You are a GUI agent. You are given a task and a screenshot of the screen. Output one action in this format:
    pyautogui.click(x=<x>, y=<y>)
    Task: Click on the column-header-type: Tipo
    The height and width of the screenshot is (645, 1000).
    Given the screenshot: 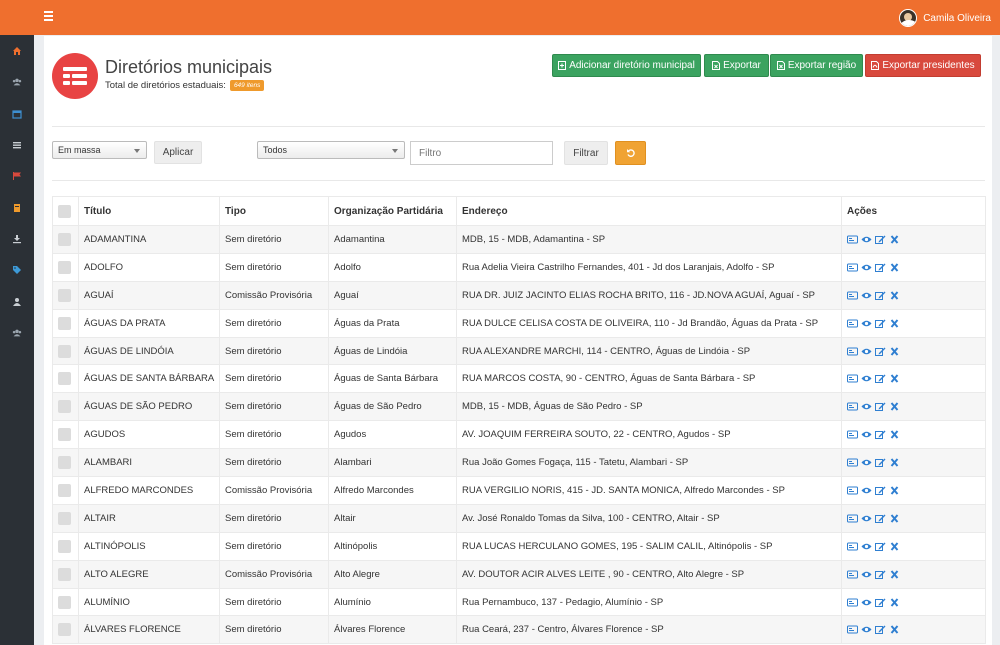 What is the action you would take?
    pyautogui.click(x=274, y=211)
    